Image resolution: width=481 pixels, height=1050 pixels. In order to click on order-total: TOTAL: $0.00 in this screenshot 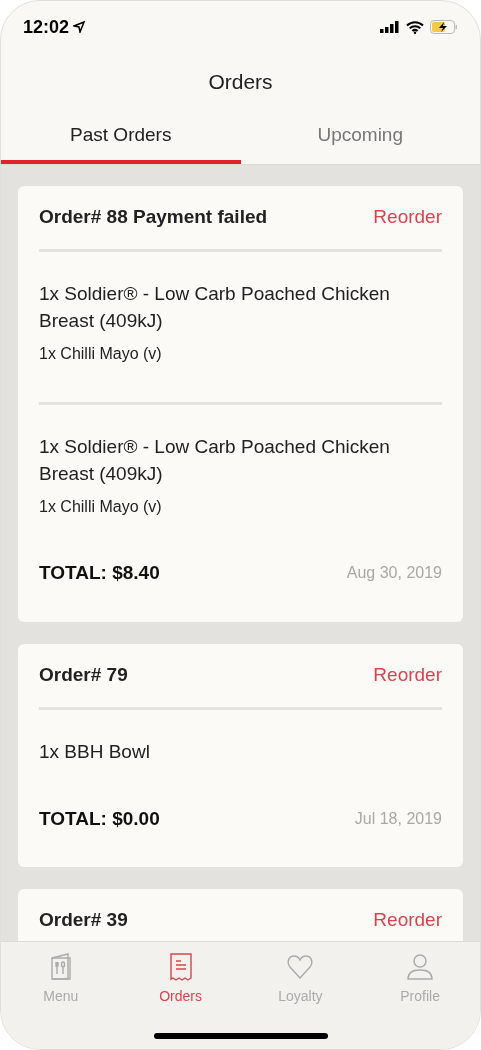, I will do `click(99, 818)`.